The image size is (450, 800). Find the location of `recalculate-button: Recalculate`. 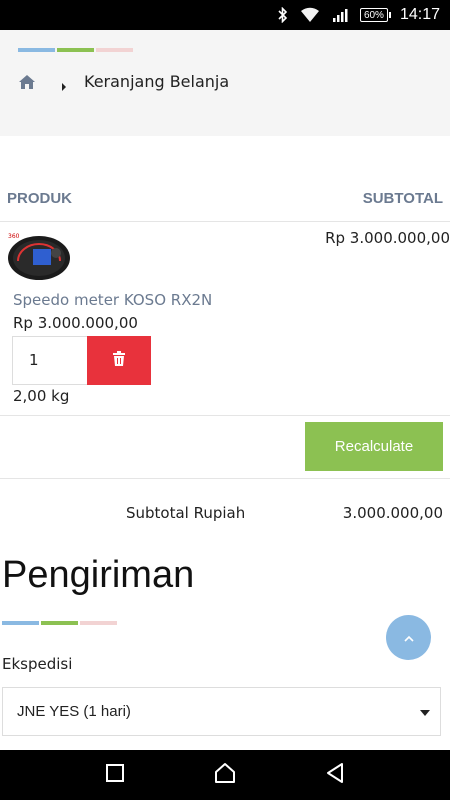

recalculate-button: Recalculate is located at coordinates (374, 446).